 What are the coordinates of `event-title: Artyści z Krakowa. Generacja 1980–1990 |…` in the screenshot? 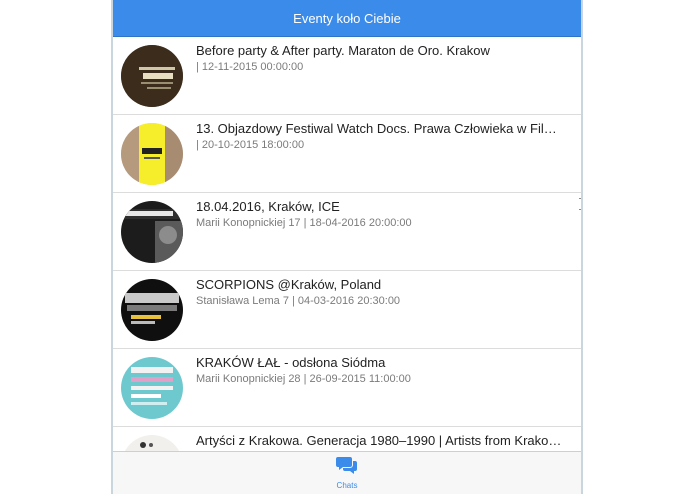 It's located at (379, 440).